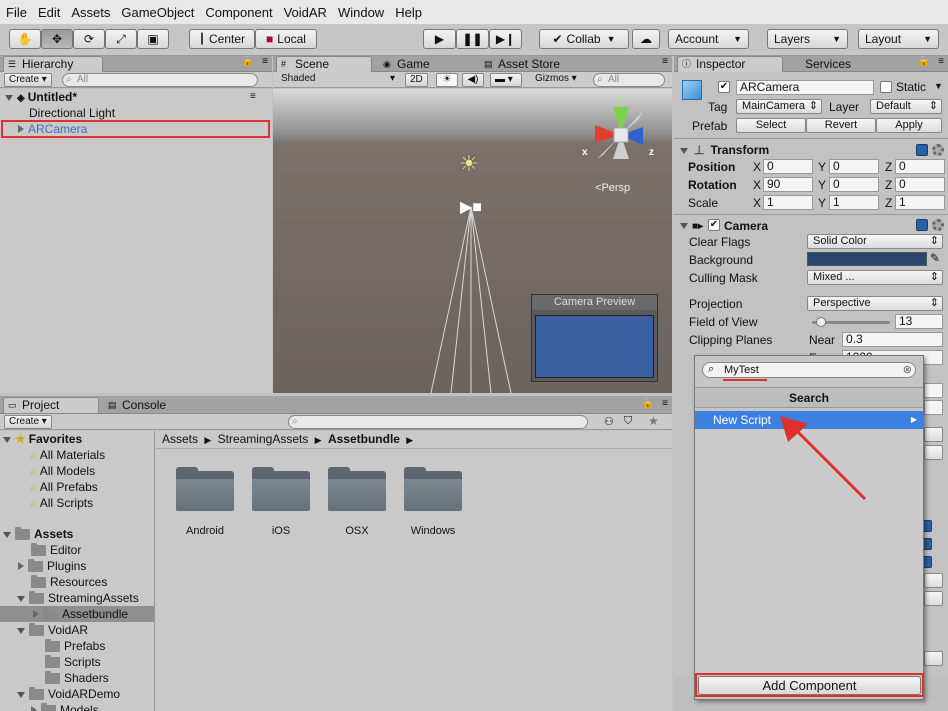  Describe the element at coordinates (851, 322) in the screenshot. I see `fov-slider` at that location.